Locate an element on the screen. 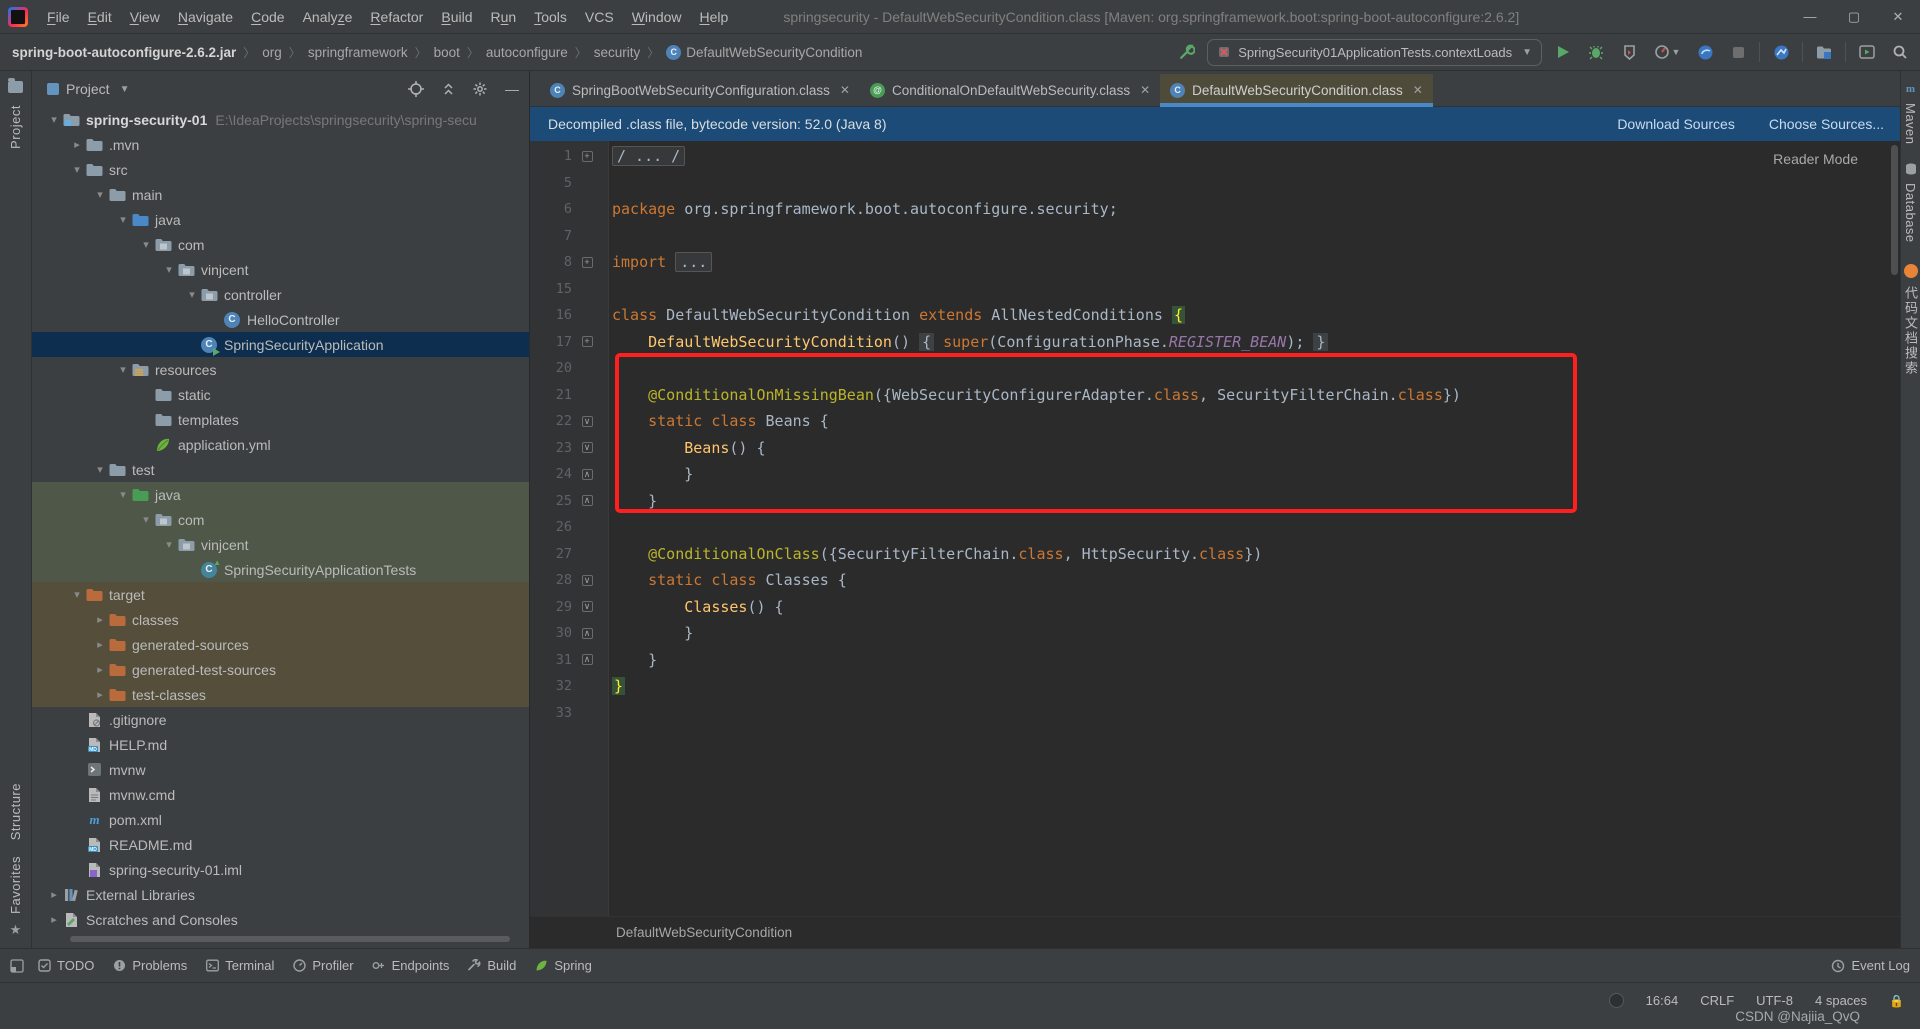 Image resolution: width=1920 pixels, height=1029 pixels. run-button is located at coordinates (1563, 52).